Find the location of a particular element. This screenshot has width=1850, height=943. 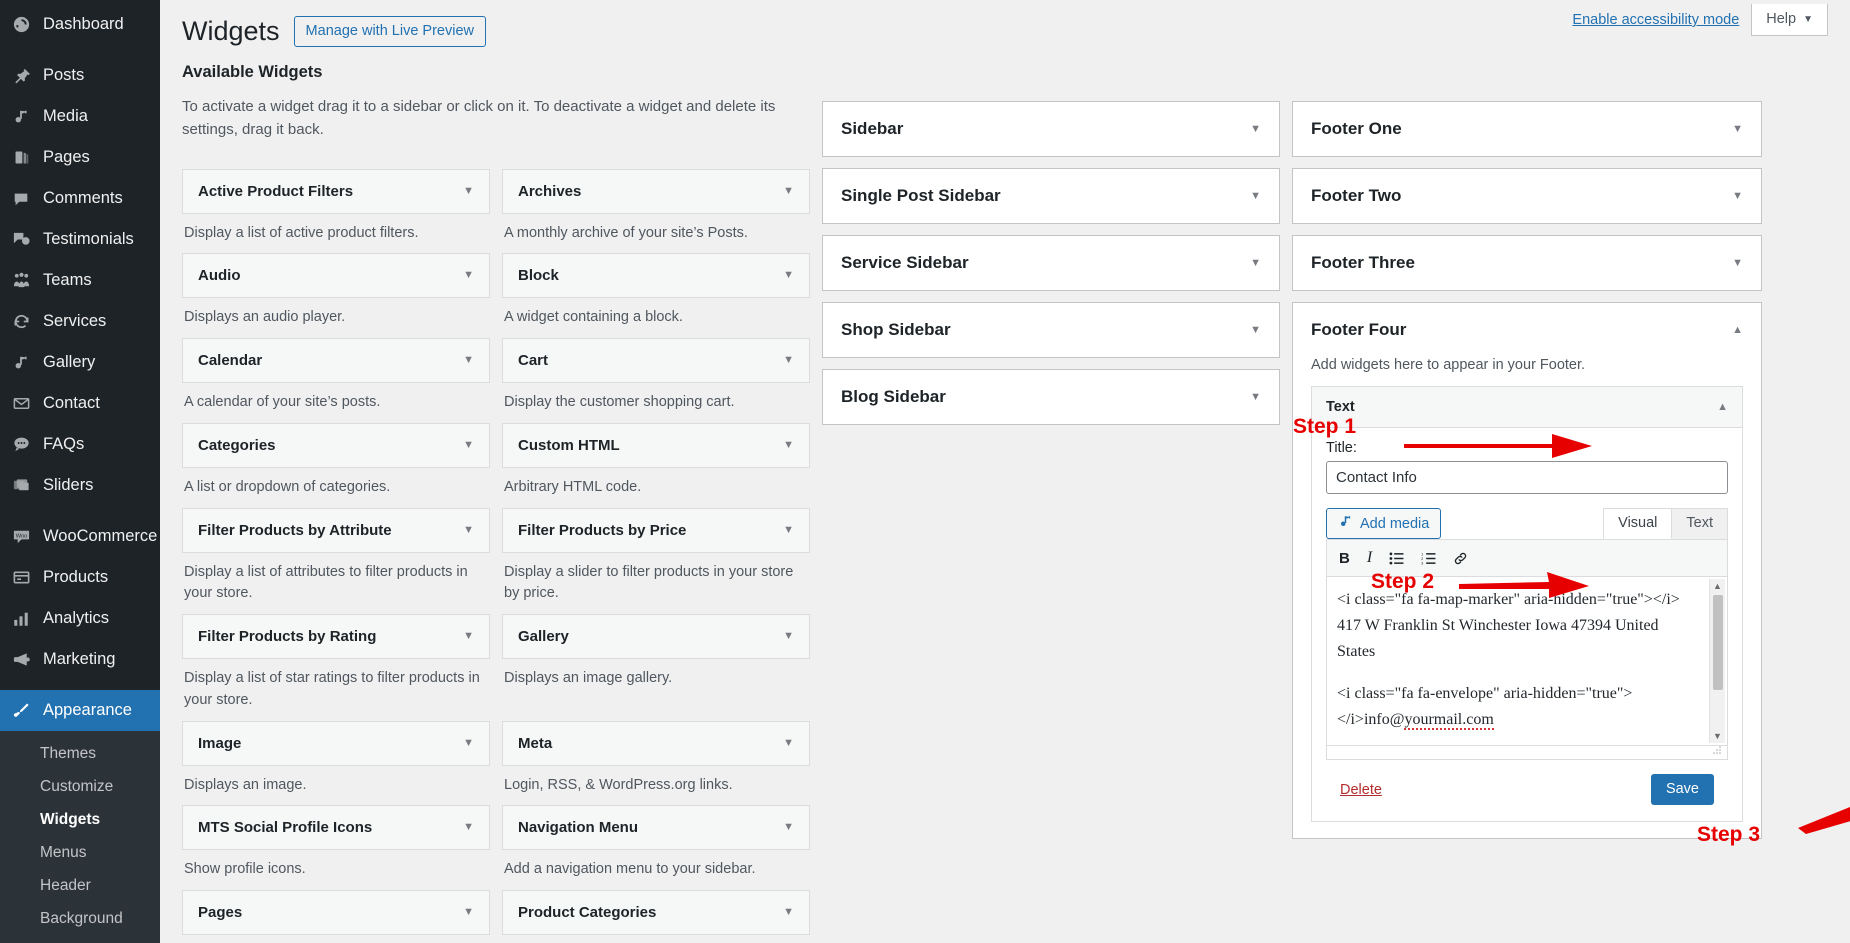

sidebar-item-analytics: Analytics is located at coordinates (80, 618).